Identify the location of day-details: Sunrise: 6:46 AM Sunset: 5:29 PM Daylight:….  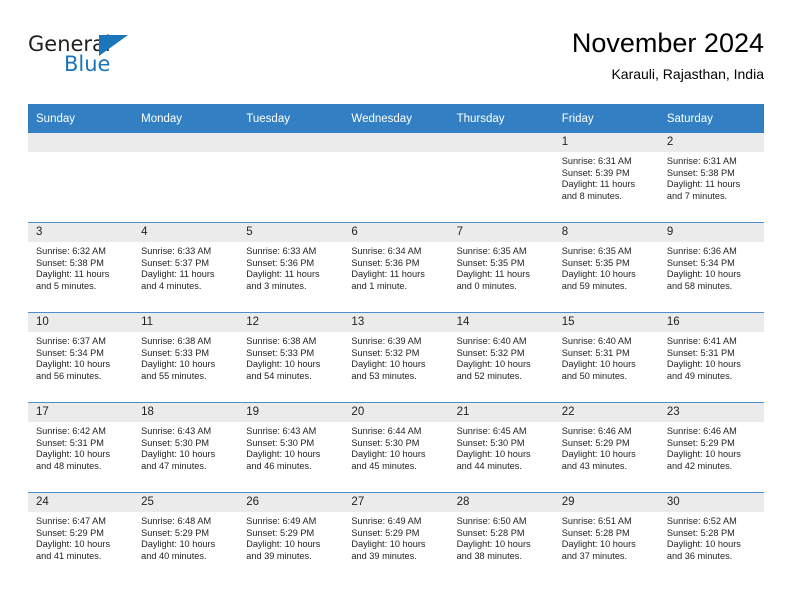
(606, 447).